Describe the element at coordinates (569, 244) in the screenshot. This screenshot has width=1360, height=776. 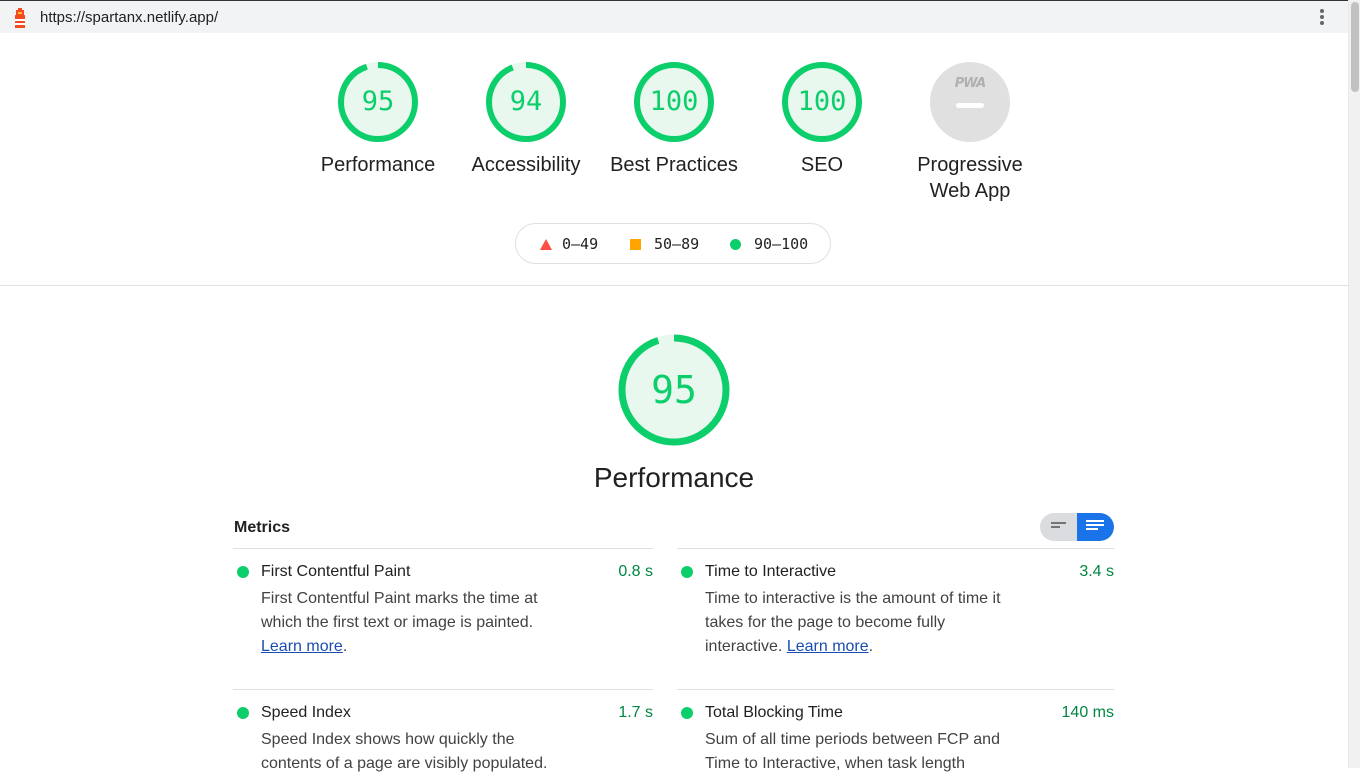
I see `legend-fail: 0–49` at that location.